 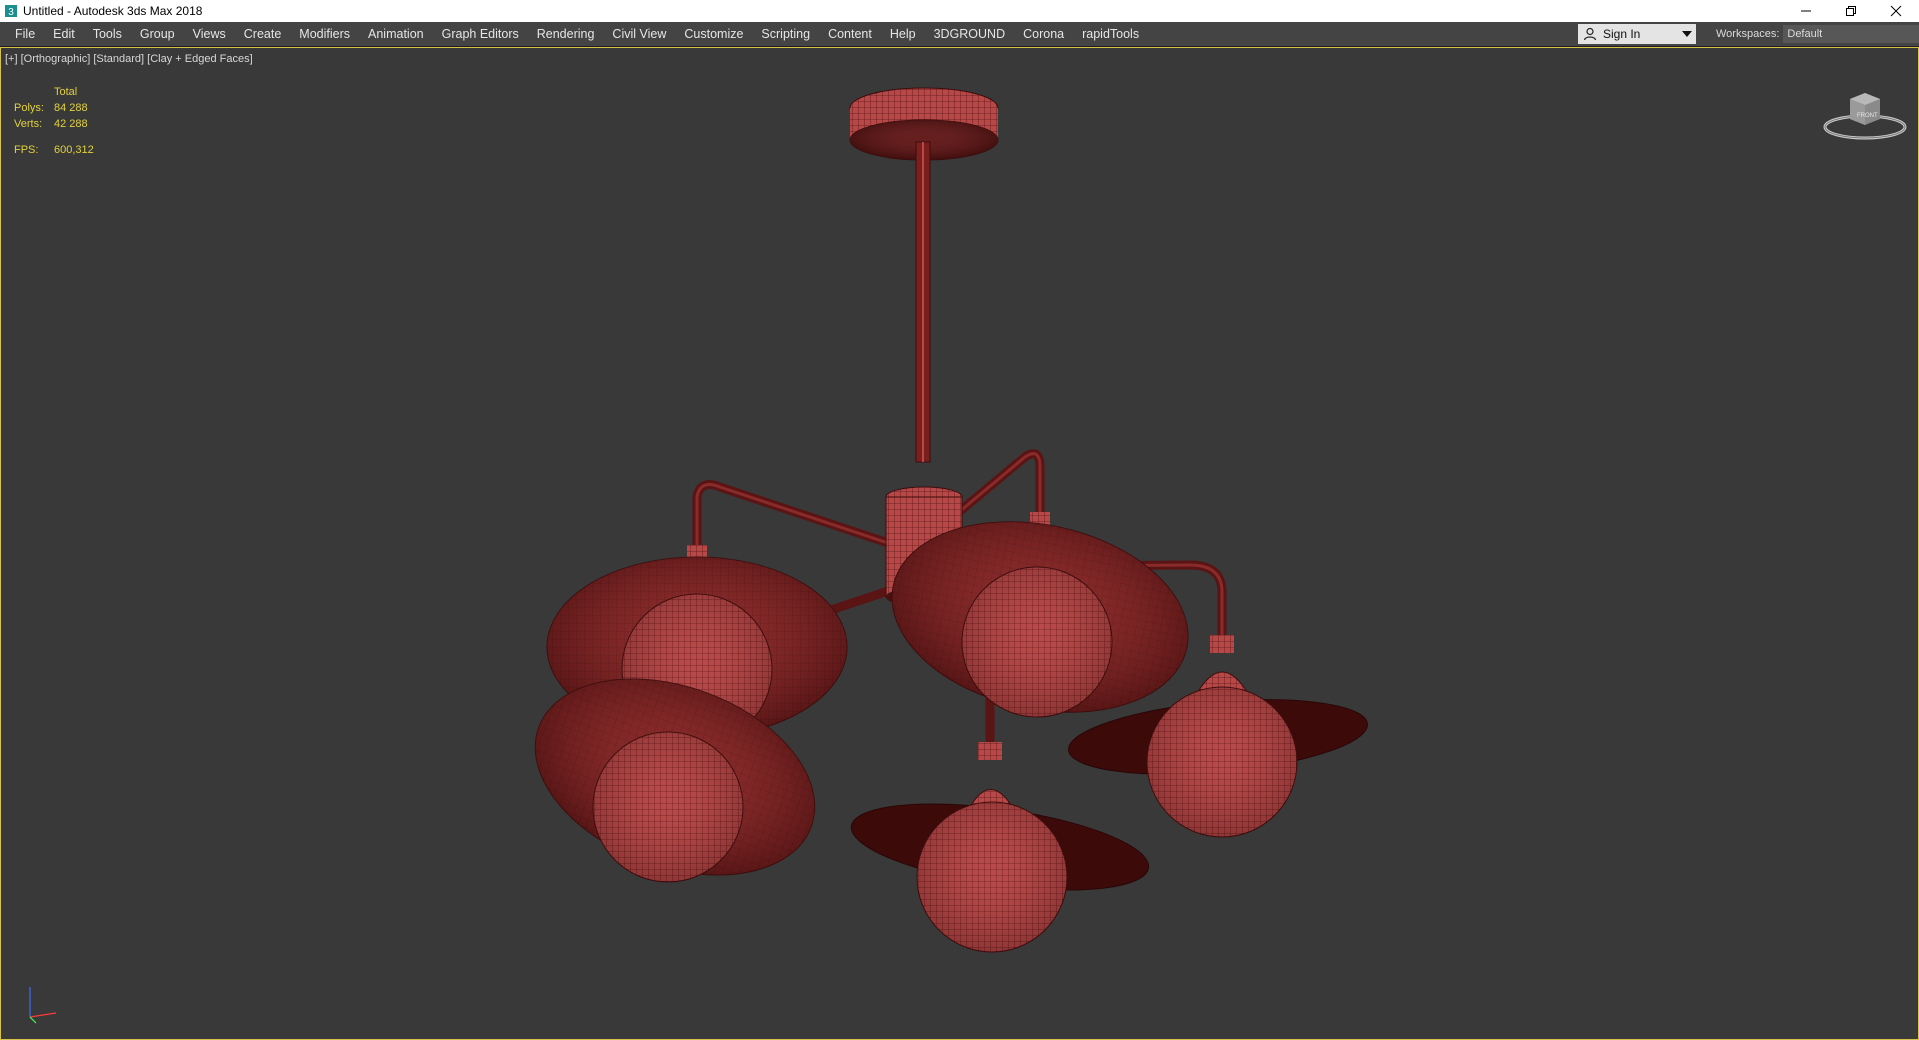 I want to click on minimize-button, so click(x=1805, y=11).